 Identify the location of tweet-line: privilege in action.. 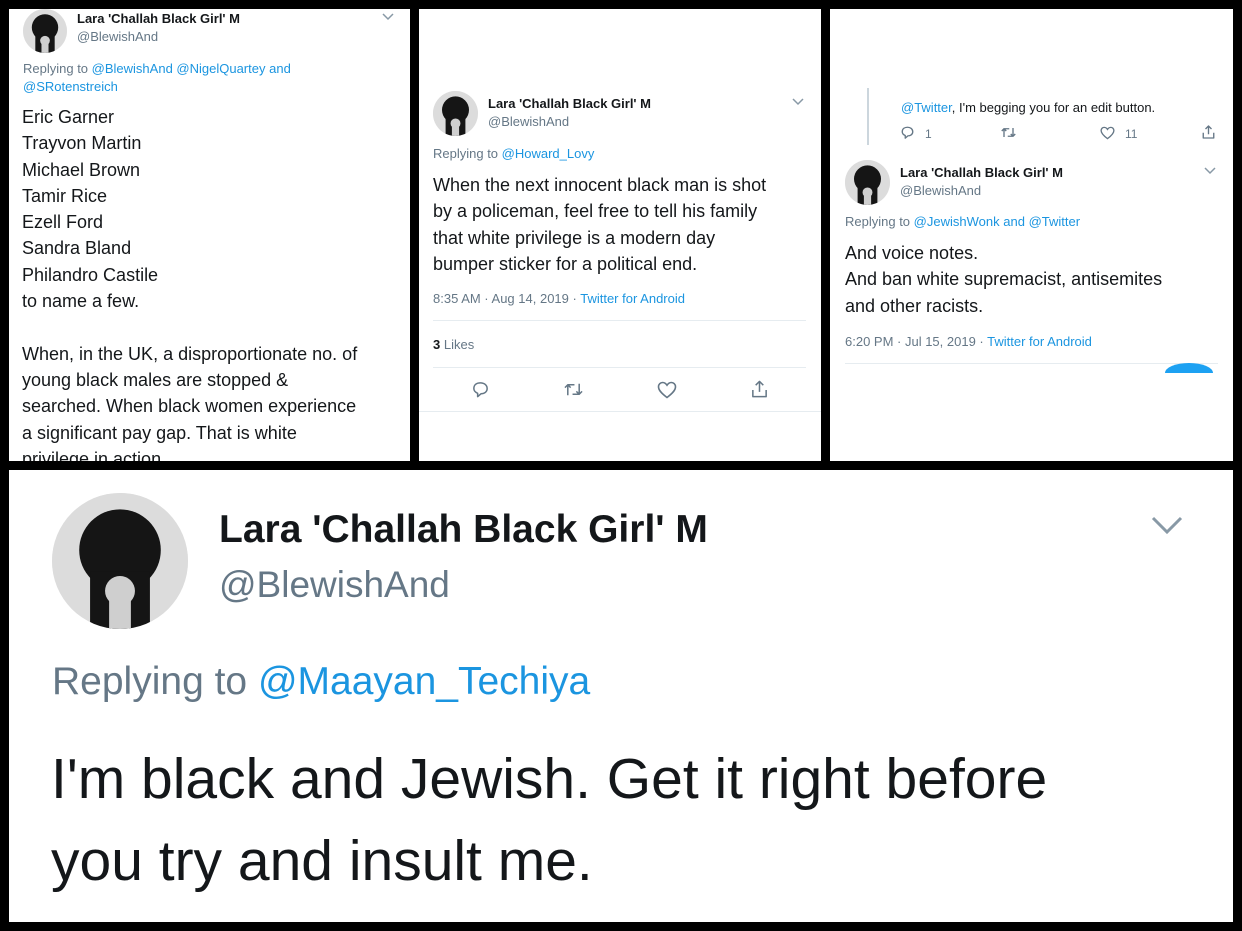
(94, 454).